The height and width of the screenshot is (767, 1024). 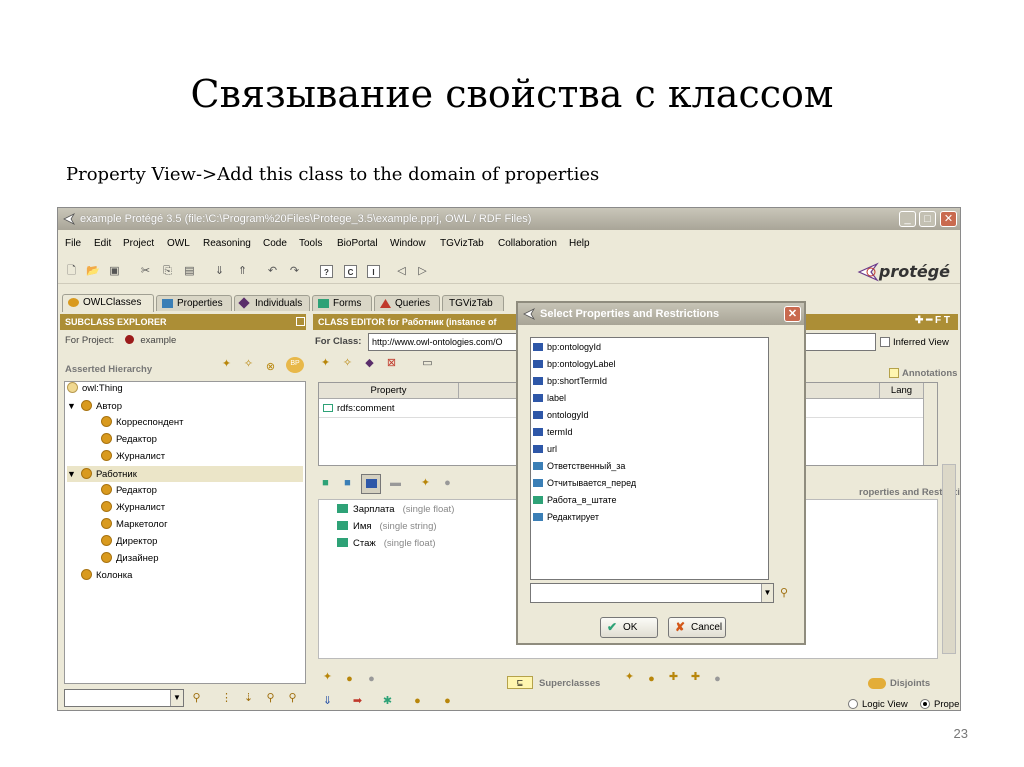 I want to click on sort-icon: ⇣, so click(x=248, y=698).